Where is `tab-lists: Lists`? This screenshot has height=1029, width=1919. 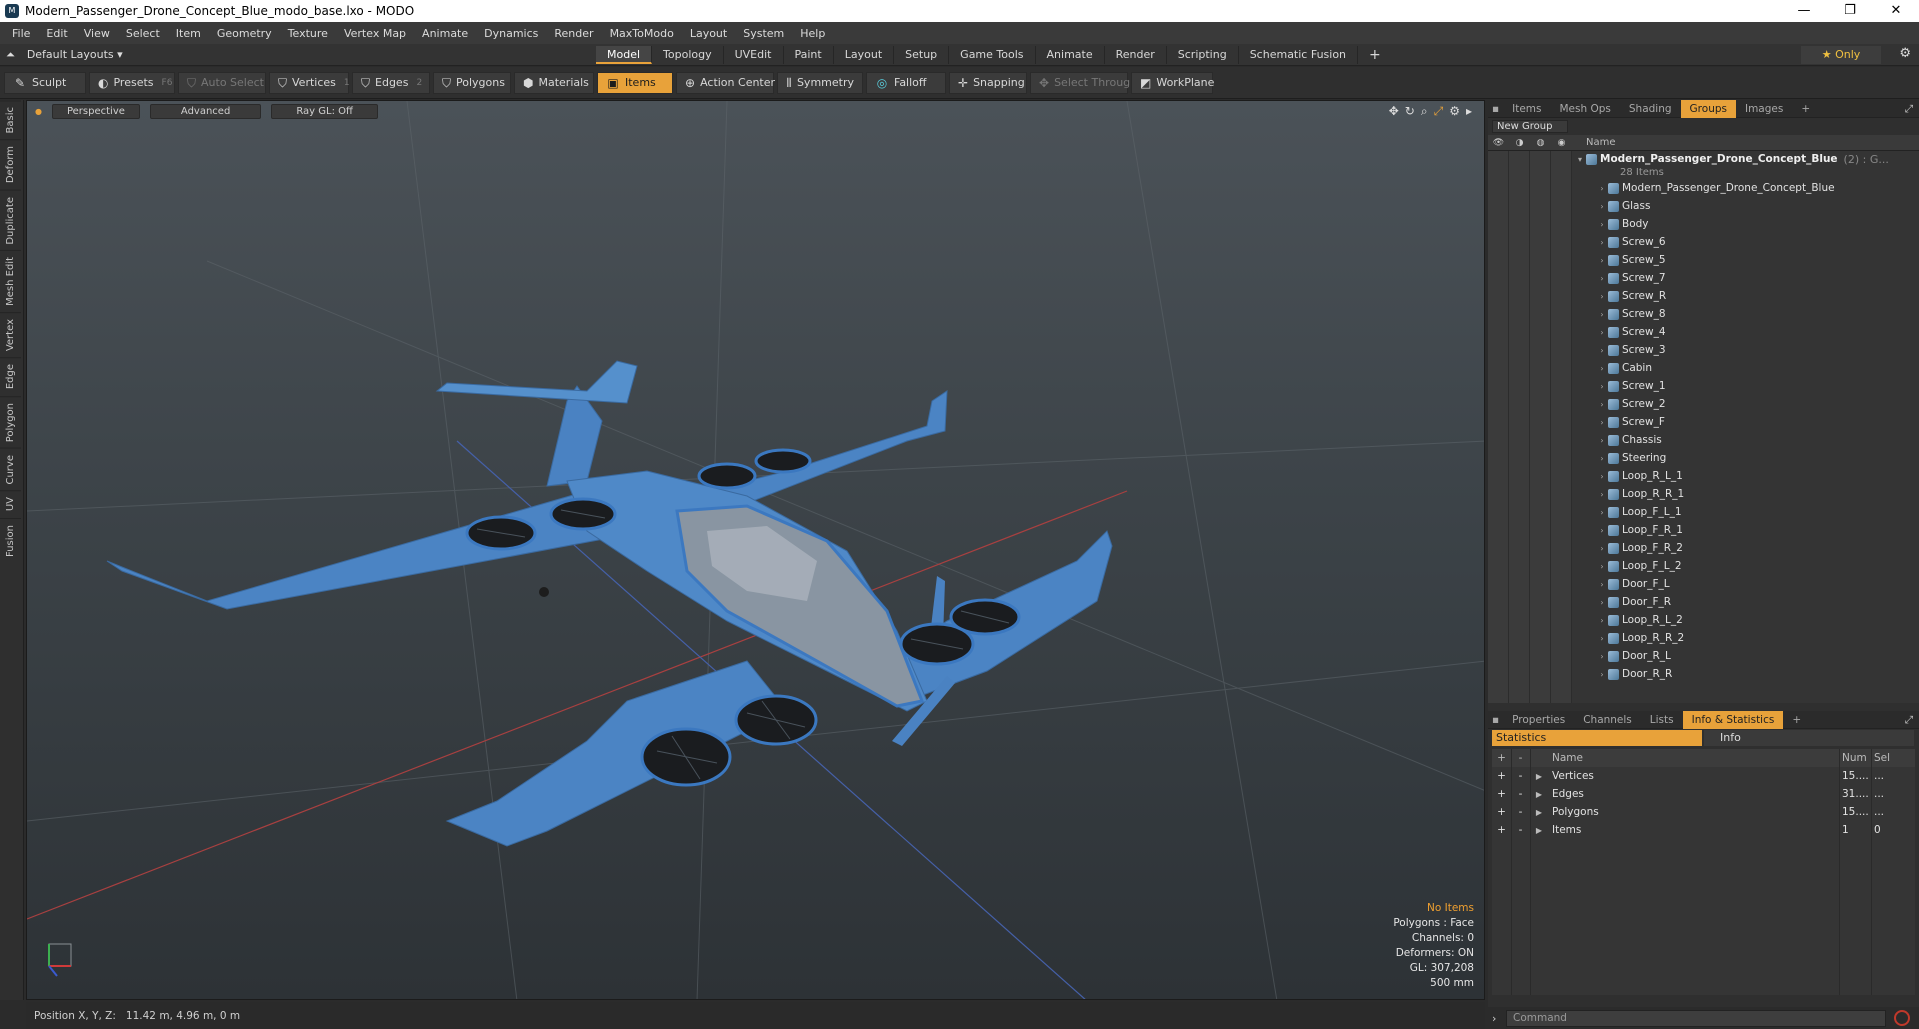 tab-lists: Lists is located at coordinates (1662, 720).